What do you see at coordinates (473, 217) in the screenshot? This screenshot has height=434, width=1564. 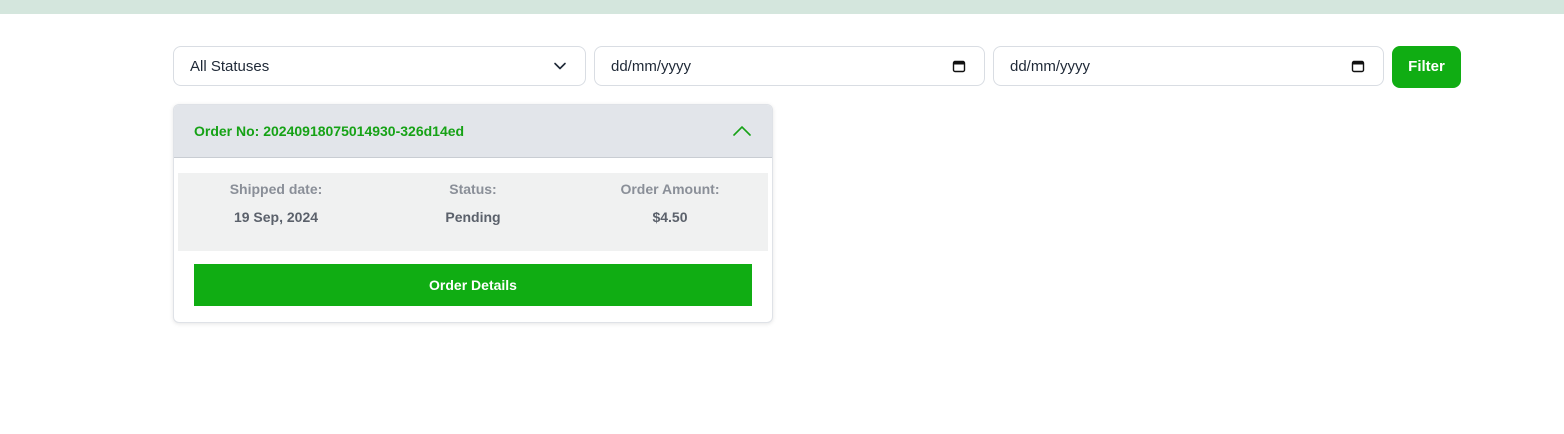 I see `status-value: Pending` at bounding box center [473, 217].